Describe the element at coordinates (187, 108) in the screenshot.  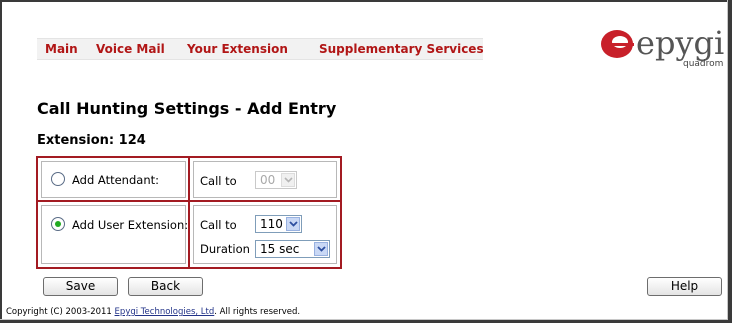
I see `page-title: Call Hunting Settings - Add Entry` at that location.